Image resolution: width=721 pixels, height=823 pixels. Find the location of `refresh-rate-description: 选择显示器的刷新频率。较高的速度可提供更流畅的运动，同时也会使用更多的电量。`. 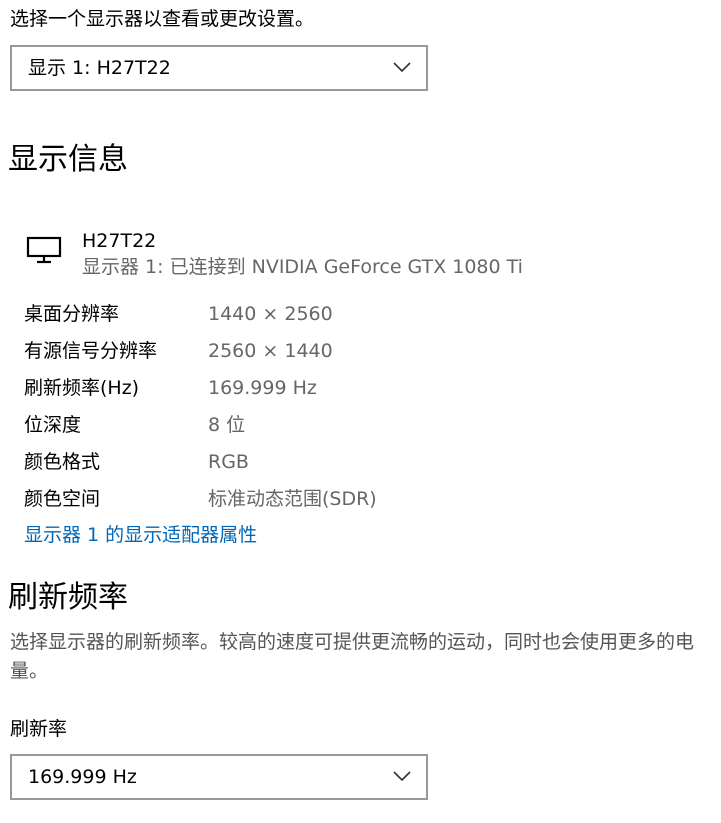

refresh-rate-description: 选择显示器的刷新频率。较高的速度可提供更流畅的运动，同时也会使用更多的电量。 is located at coordinates (352, 656).